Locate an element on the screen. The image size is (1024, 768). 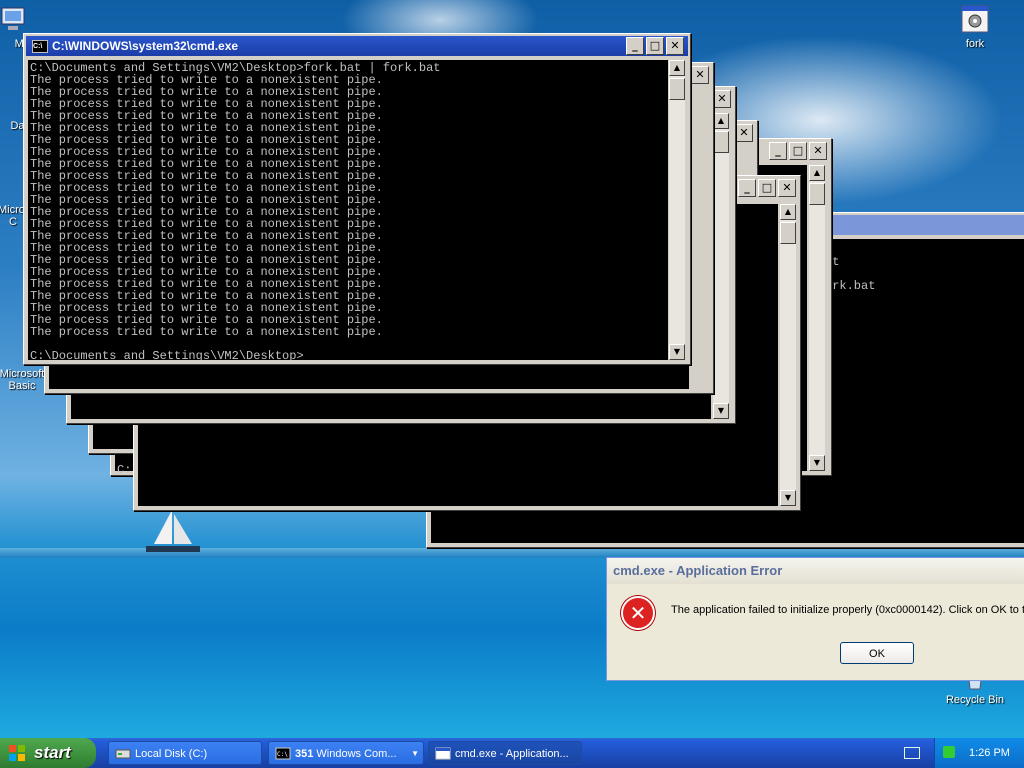
ok-button: OK is located at coordinates (877, 653).